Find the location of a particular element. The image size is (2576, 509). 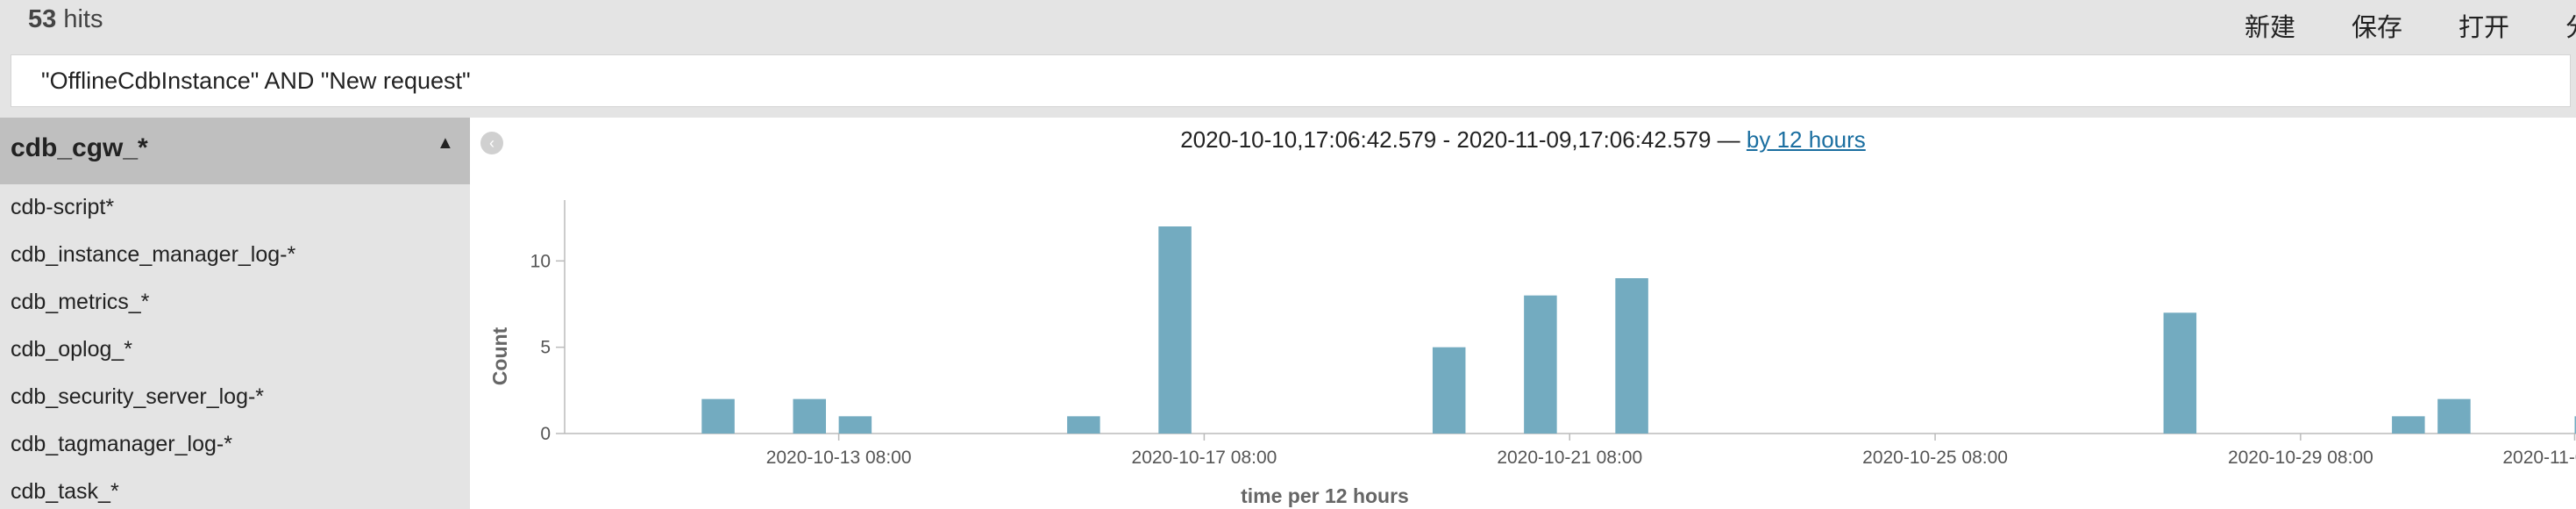

open-button: 打开 is located at coordinates (2484, 25).